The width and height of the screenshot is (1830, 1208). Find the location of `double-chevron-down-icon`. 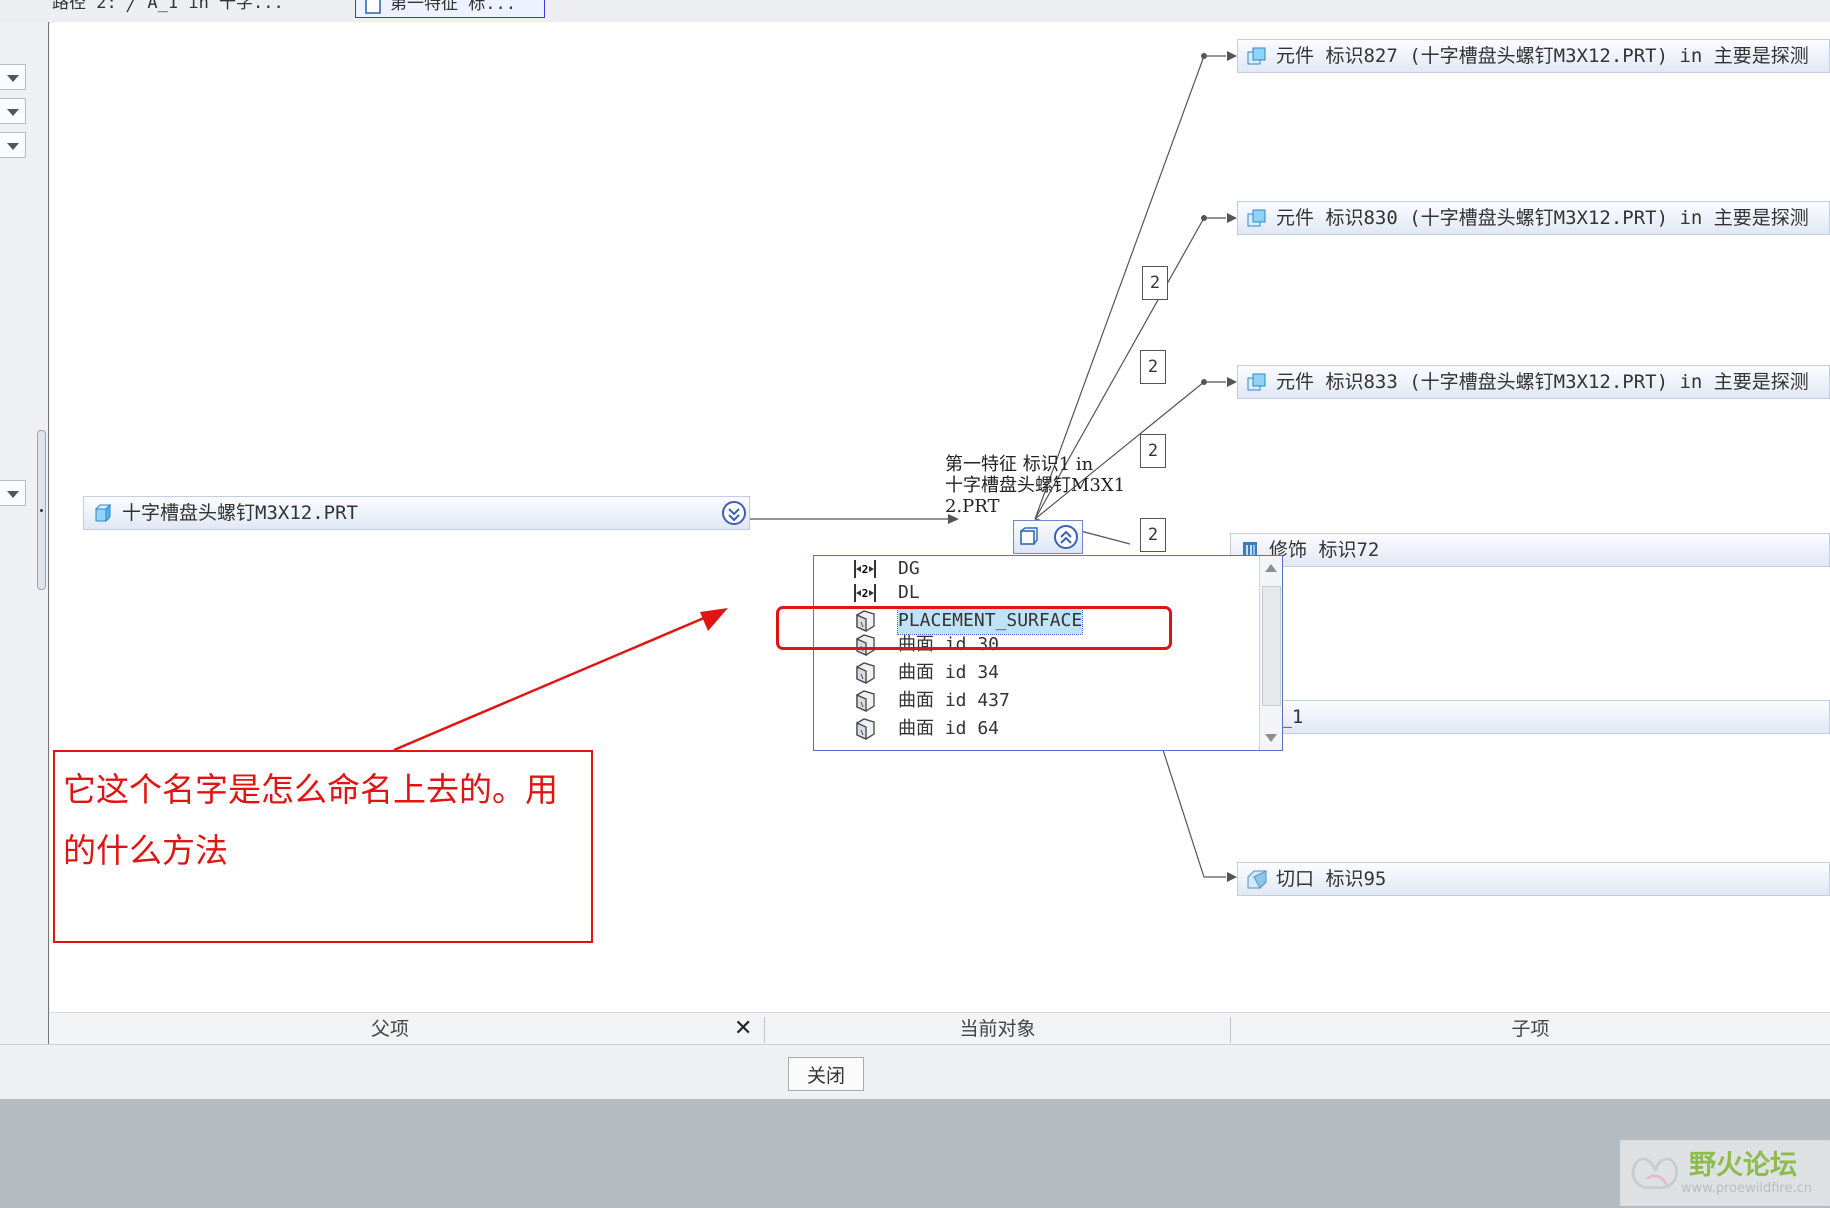

double-chevron-down-icon is located at coordinates (734, 513).